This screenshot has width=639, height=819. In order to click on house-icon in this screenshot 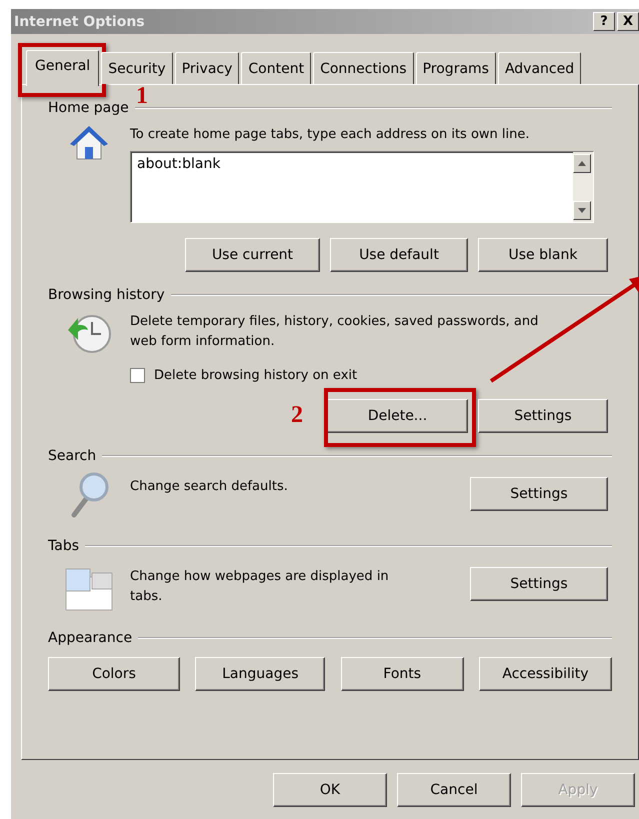, I will do `click(89, 143)`.